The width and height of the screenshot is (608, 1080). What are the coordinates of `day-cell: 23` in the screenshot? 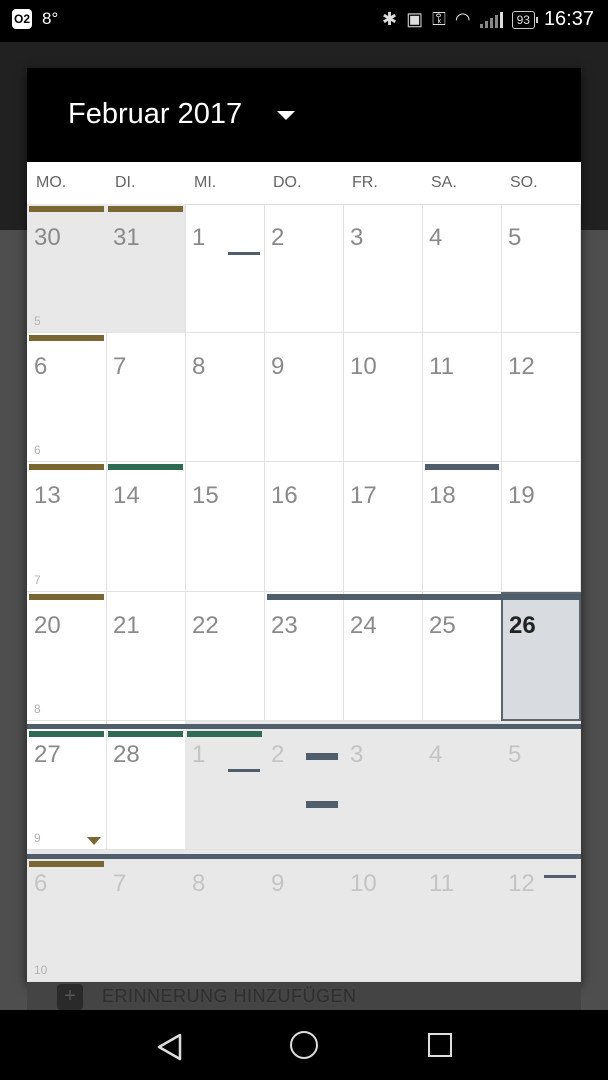 It's located at (304, 656).